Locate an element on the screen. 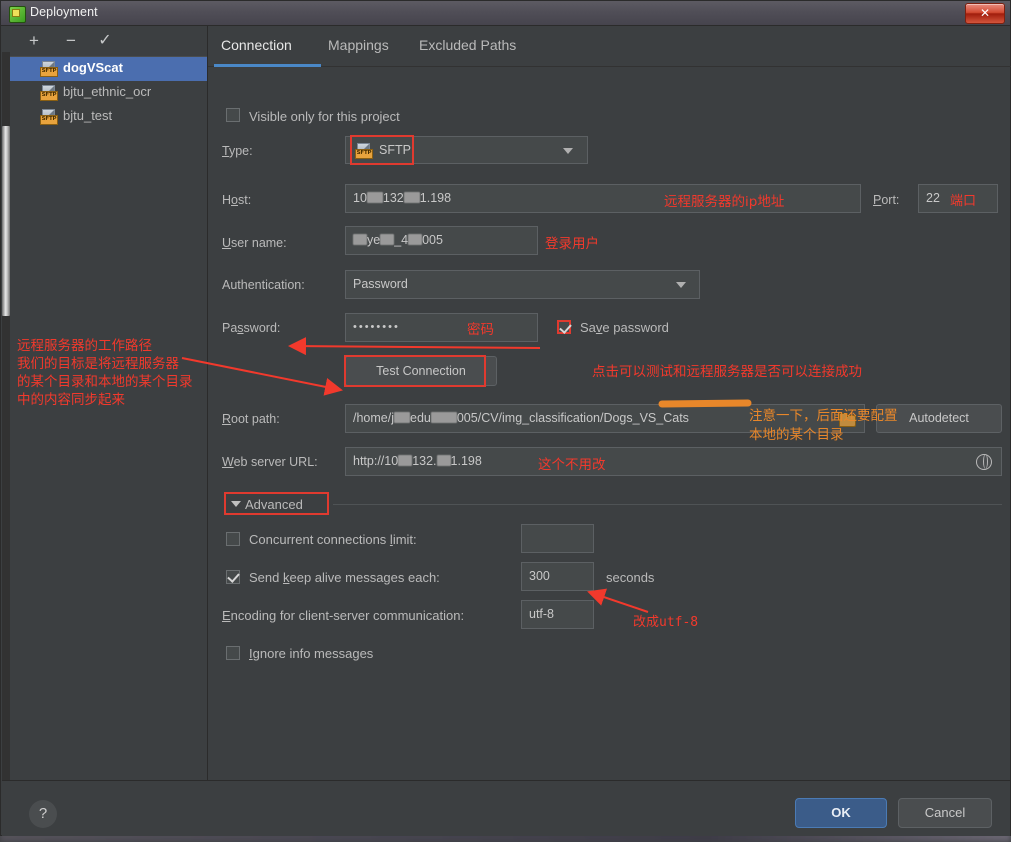  username-label: User name: is located at coordinates (254, 243).